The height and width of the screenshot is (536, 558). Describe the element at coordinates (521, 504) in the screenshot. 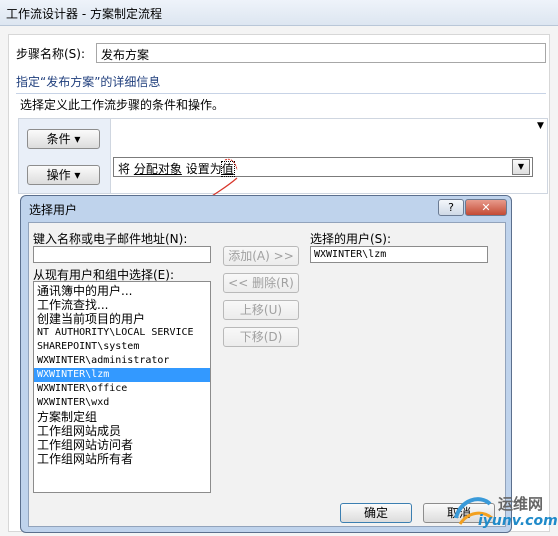

I see `watermark-cn: 运维网` at that location.